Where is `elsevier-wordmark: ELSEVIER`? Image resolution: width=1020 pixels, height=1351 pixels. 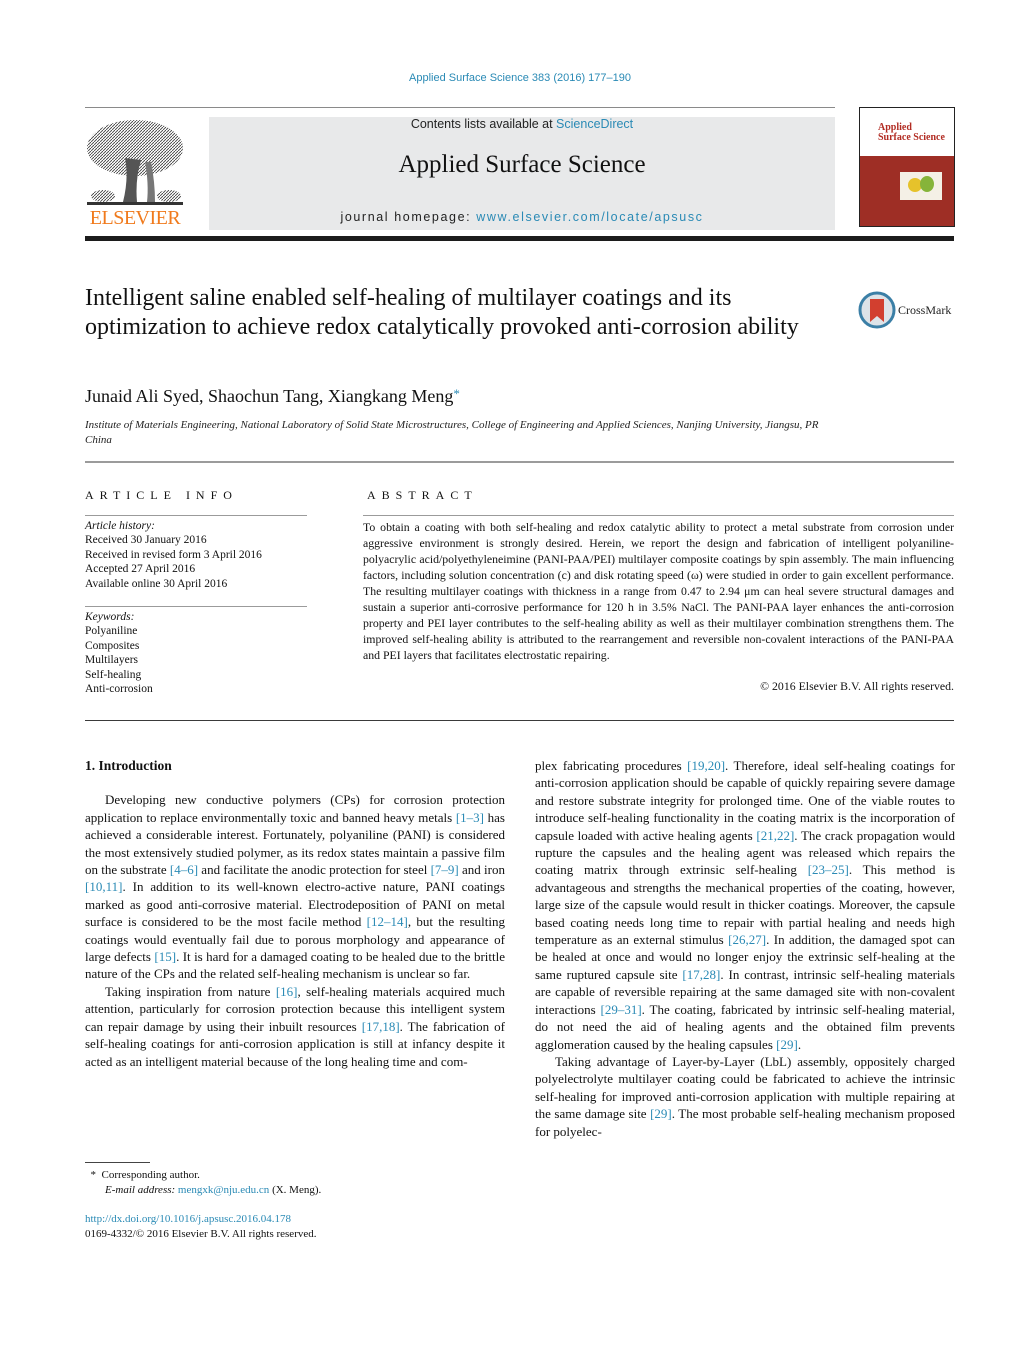 elsevier-wordmark: ELSEVIER is located at coordinates (135, 218).